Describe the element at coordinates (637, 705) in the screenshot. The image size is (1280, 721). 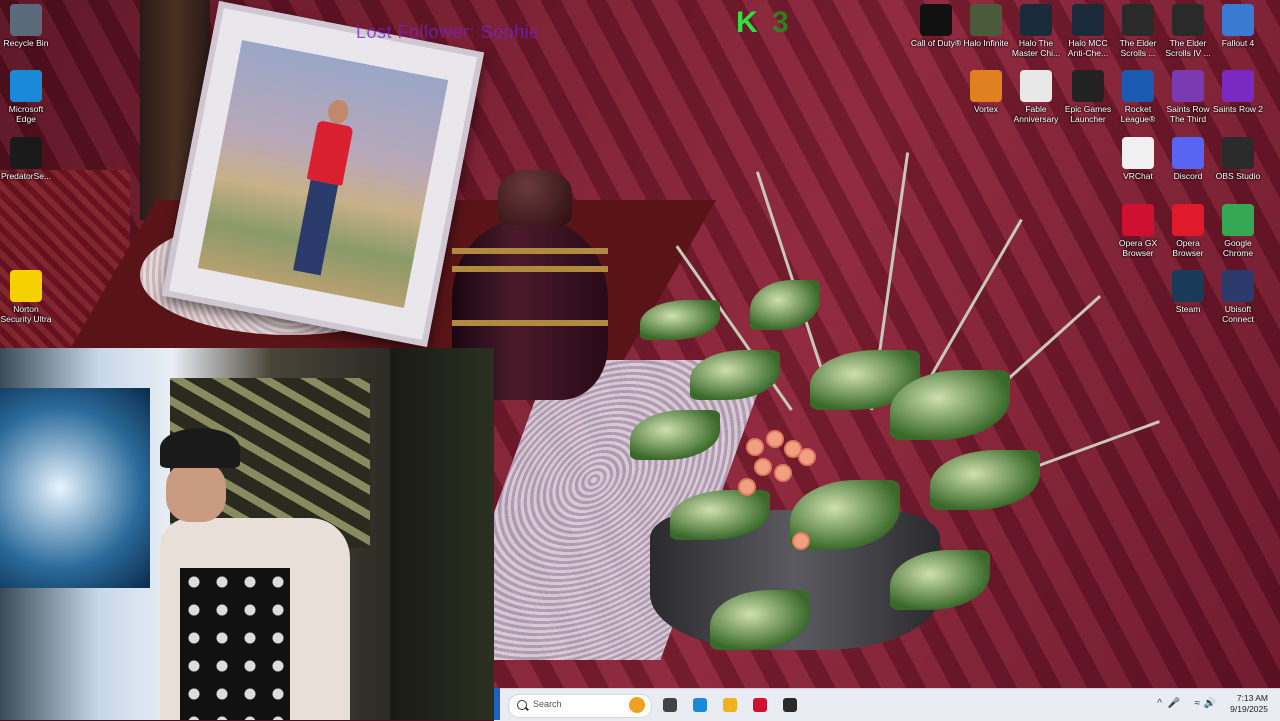
I see `search-highlight-icon` at that location.